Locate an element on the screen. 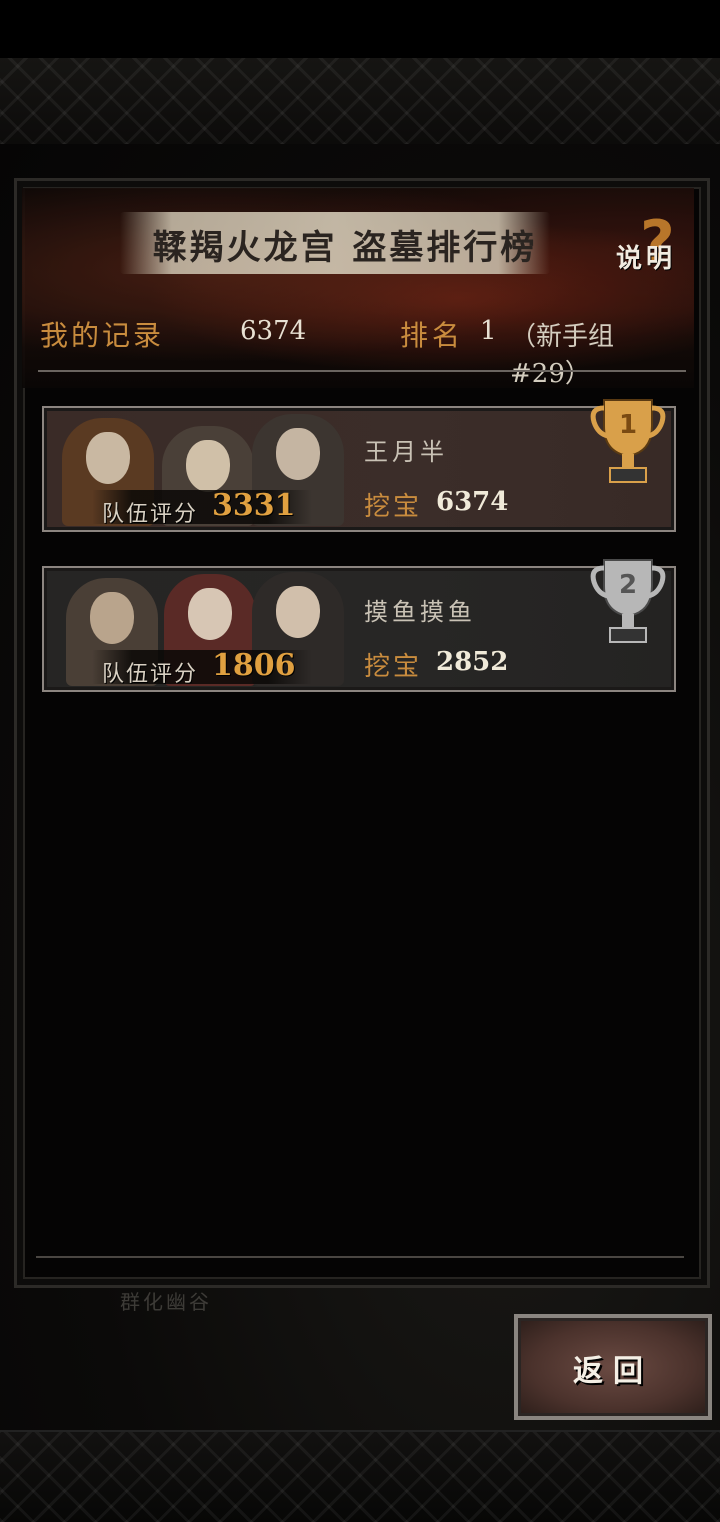 The height and width of the screenshot is (1522, 720). leaderboard-entry-1: 队伍评分 3331 王月半 挖宝 6374 1 is located at coordinates (359, 465).